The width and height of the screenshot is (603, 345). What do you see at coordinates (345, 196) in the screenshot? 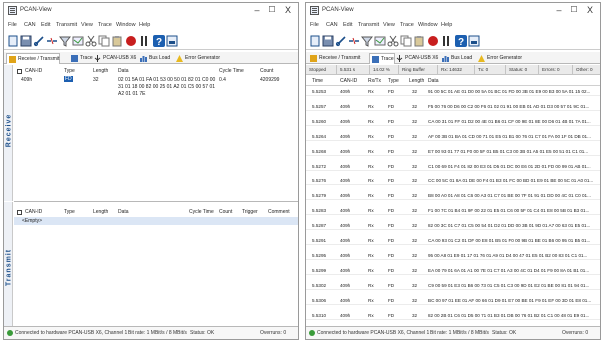
I see `cell-can-id: 409h` at bounding box center [345, 196].